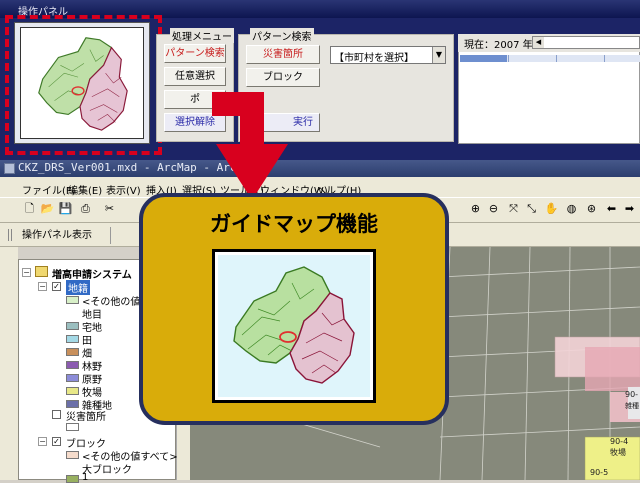  What do you see at coordinates (250, 146) in the screenshot?
I see `callout-arrow-icon` at bounding box center [250, 146].